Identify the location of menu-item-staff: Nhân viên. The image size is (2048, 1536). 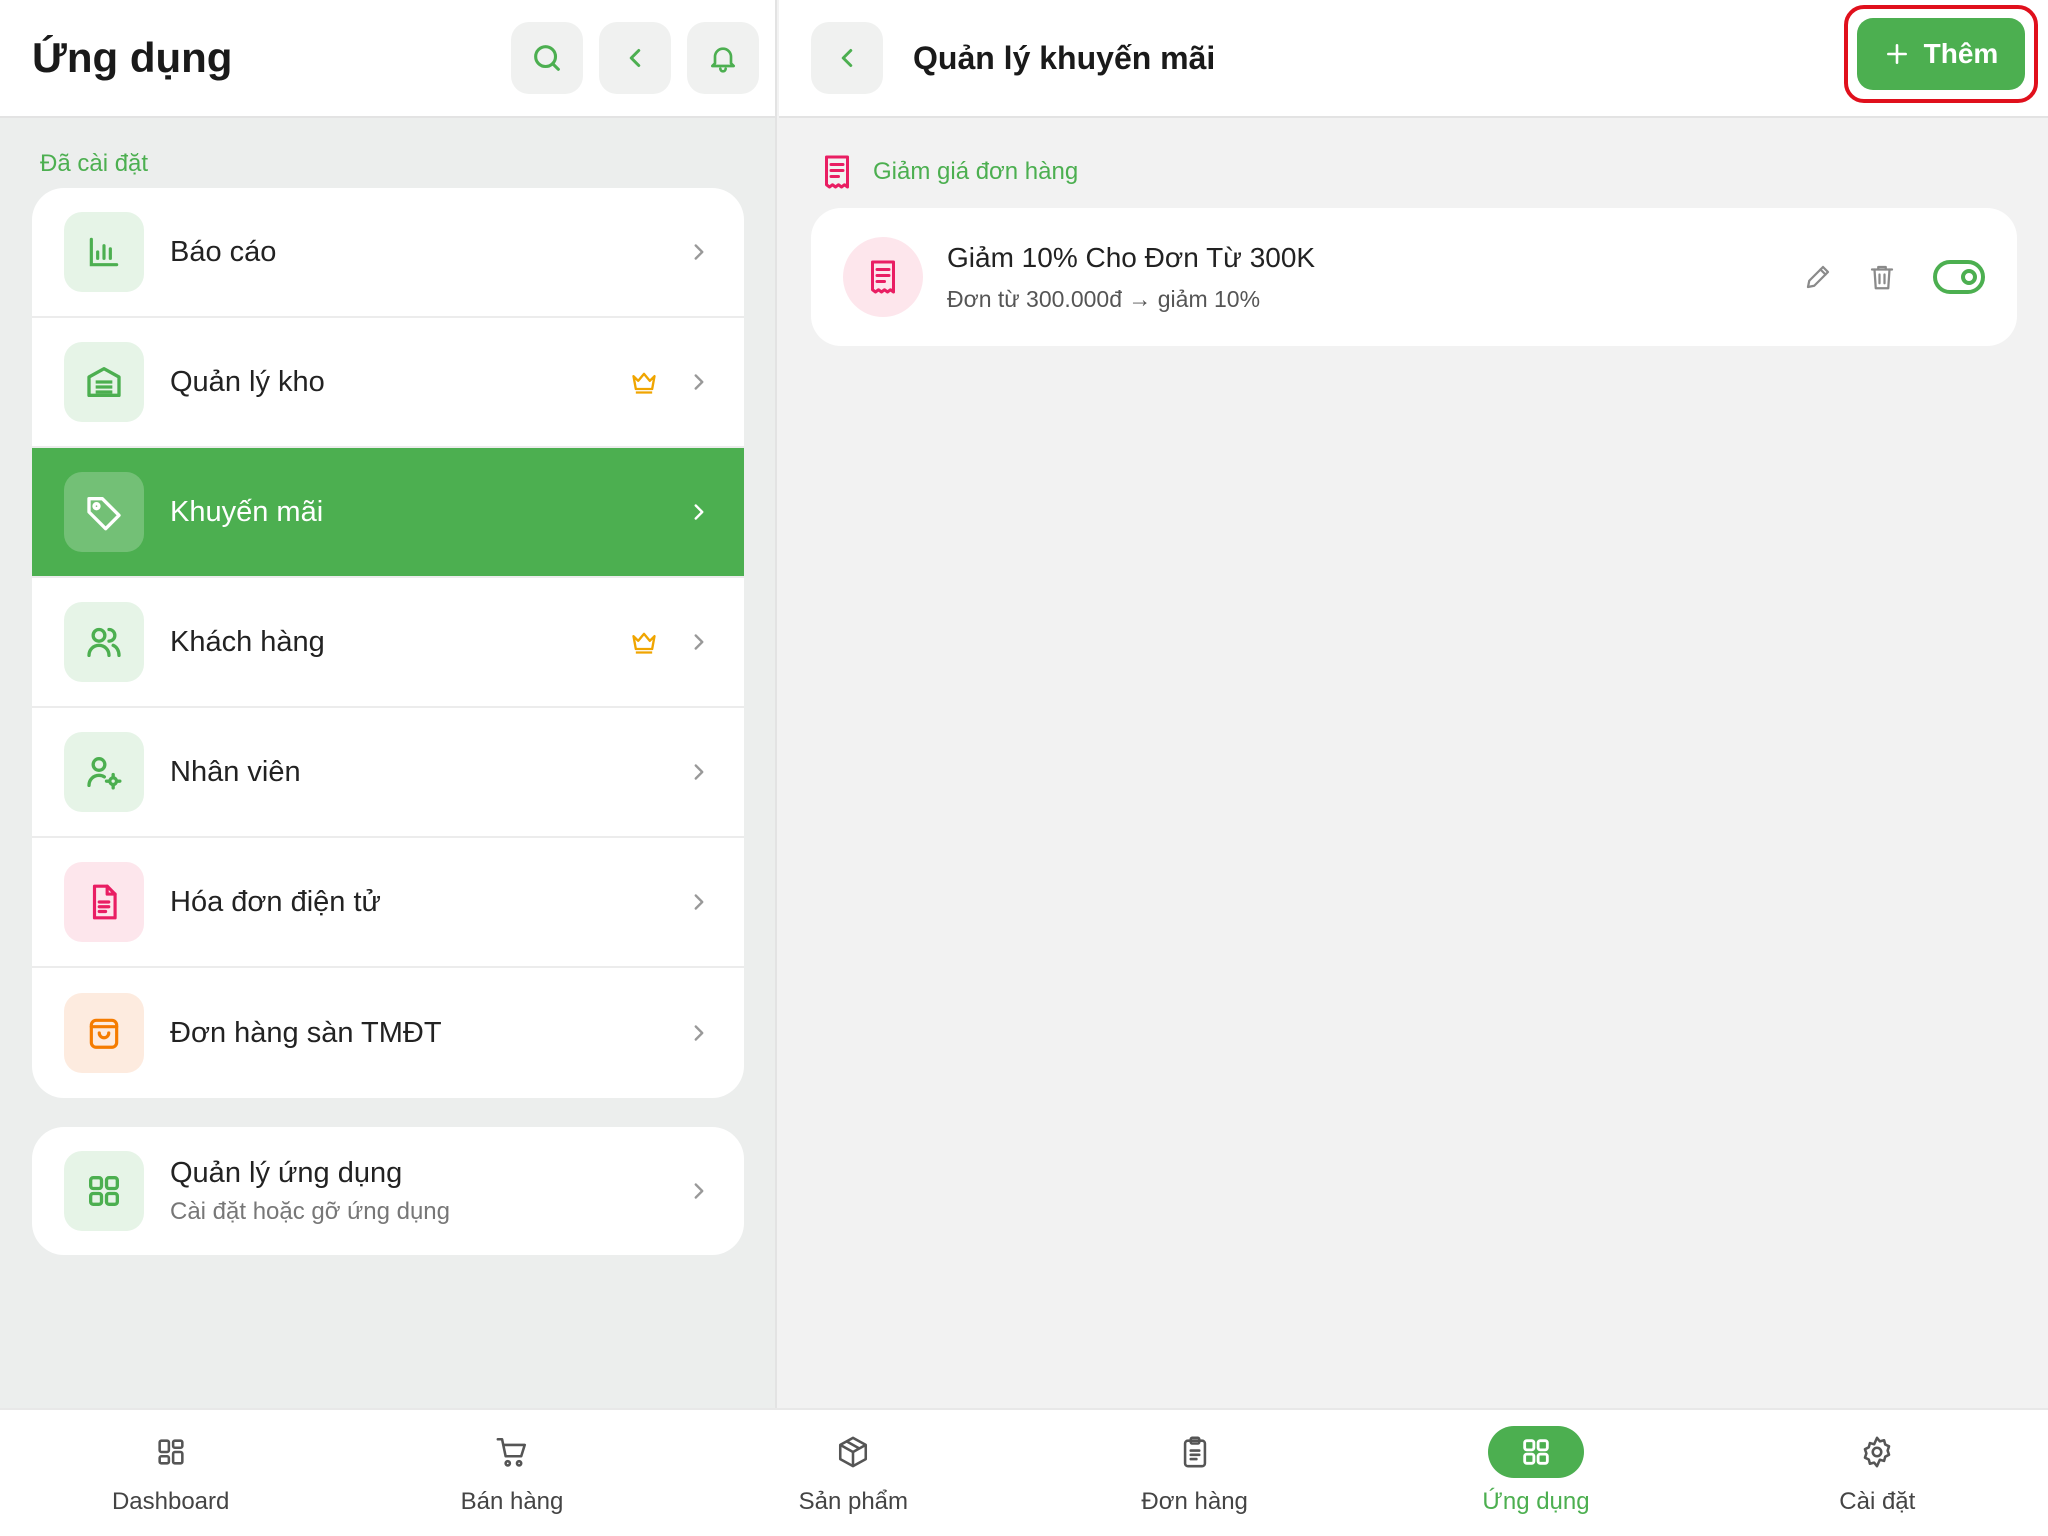
(388, 773).